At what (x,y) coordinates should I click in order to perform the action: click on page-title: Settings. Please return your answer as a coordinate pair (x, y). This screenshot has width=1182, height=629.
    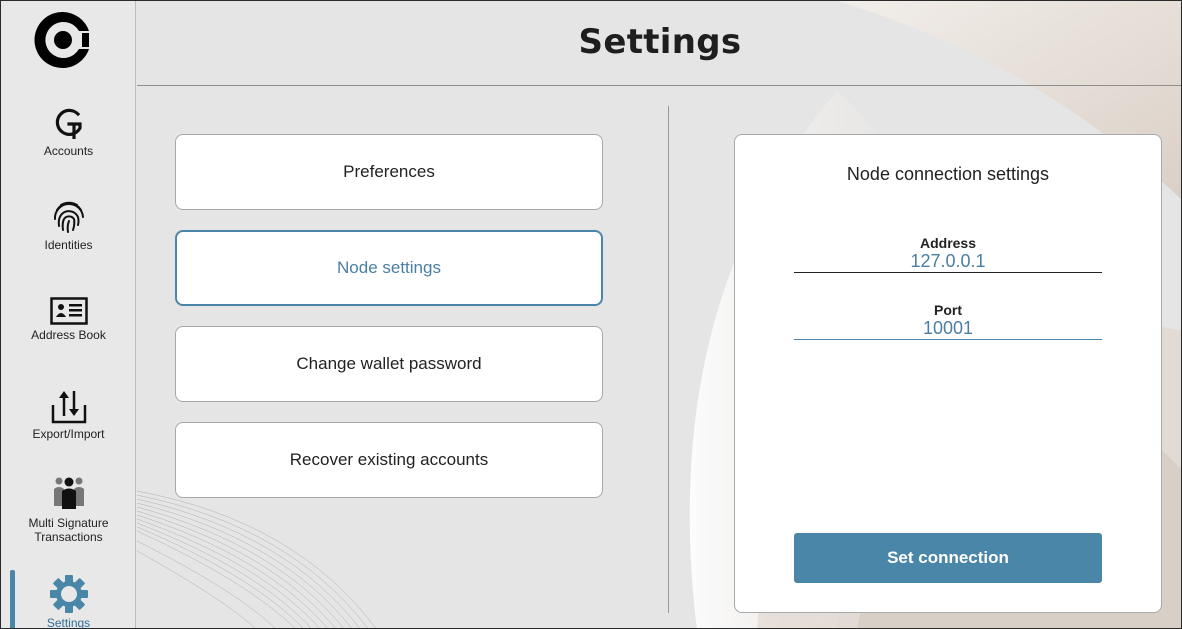
    Looking at the image, I should click on (660, 42).